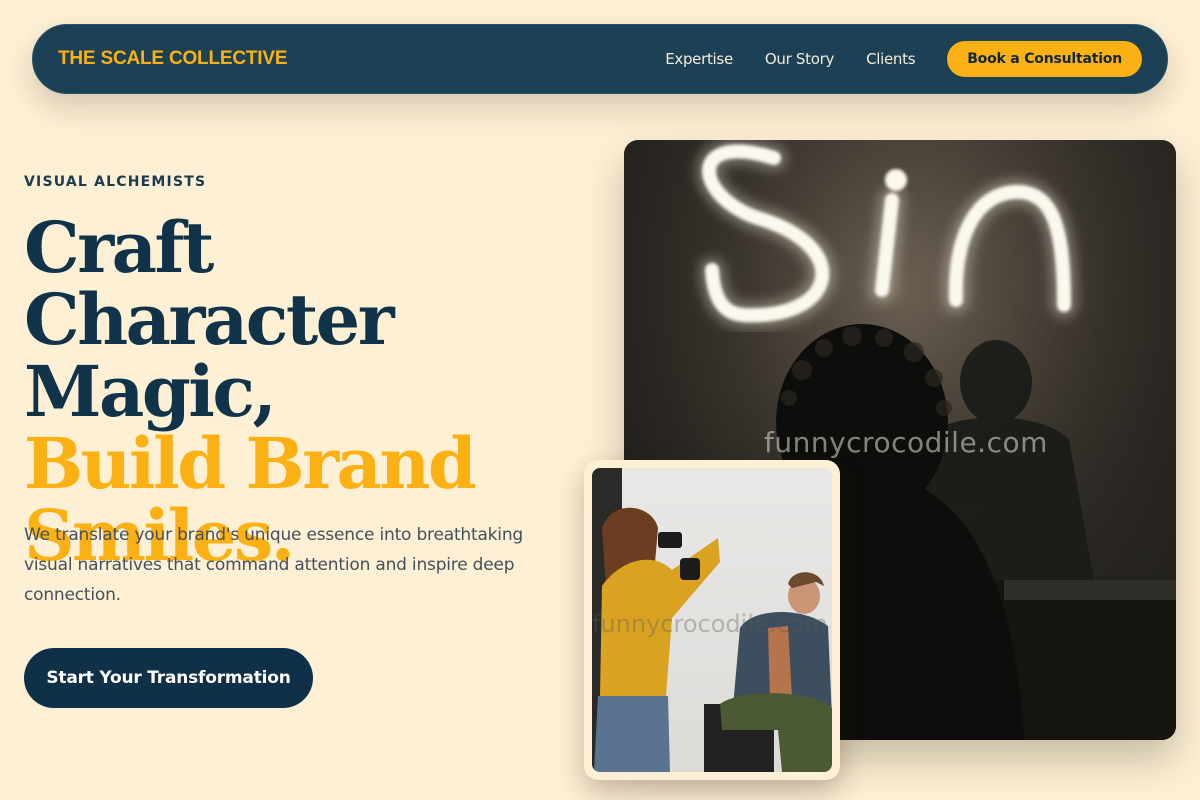 This screenshot has width=1200, height=800. Describe the element at coordinates (799, 59) in the screenshot. I see `nav-link-our-story: Our Story` at that location.